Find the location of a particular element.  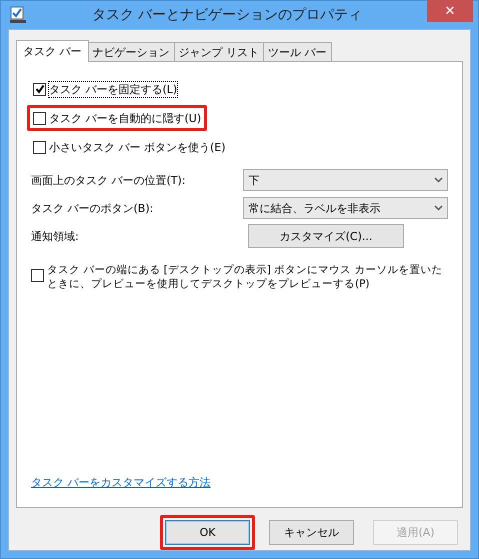

tab: ツール バー is located at coordinates (297, 51).